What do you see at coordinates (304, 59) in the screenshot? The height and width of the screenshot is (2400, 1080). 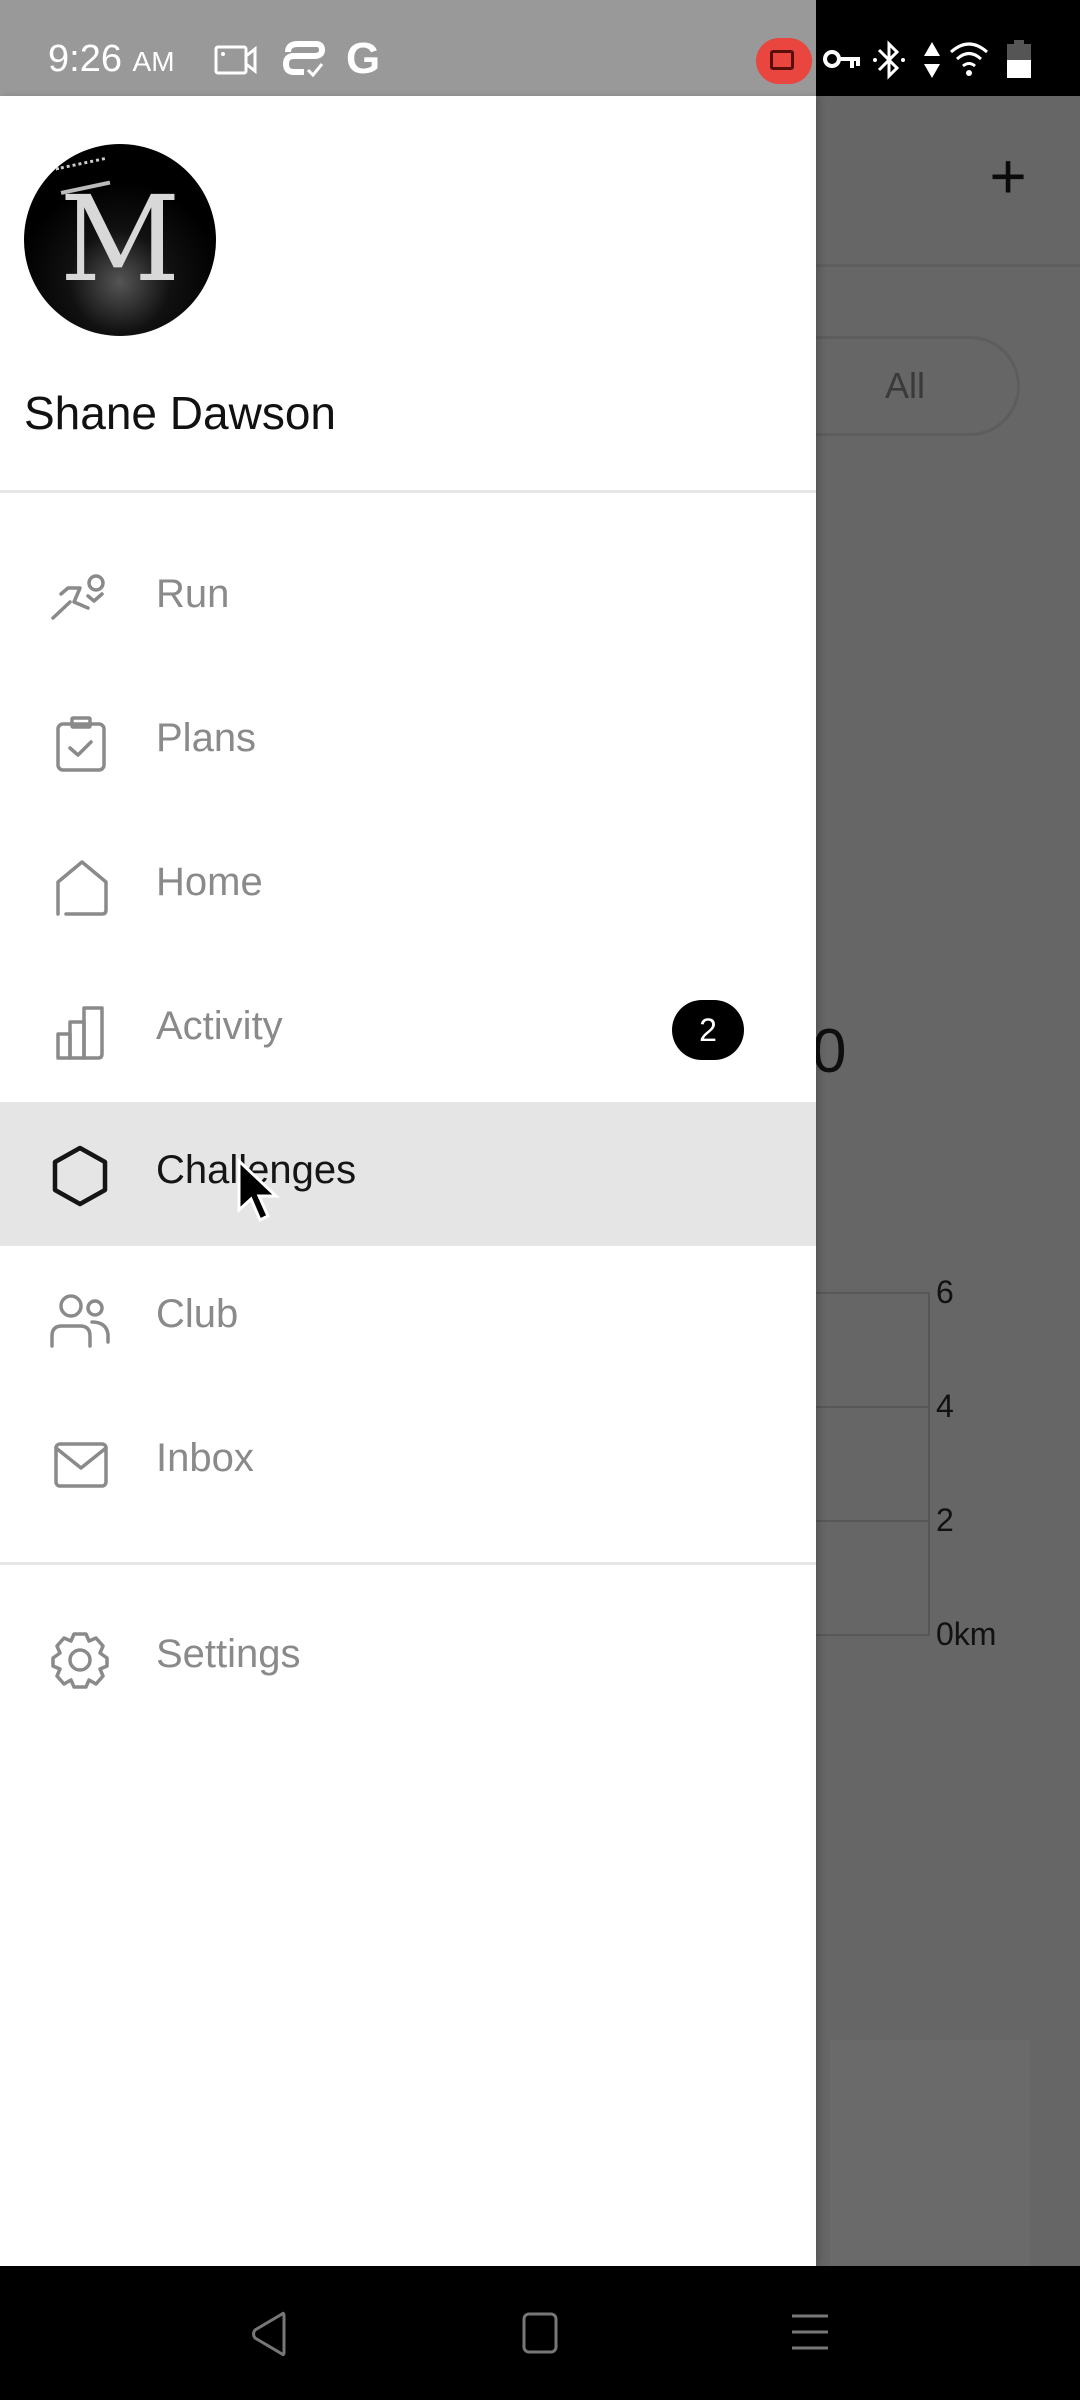 I see `sync-icon` at bounding box center [304, 59].